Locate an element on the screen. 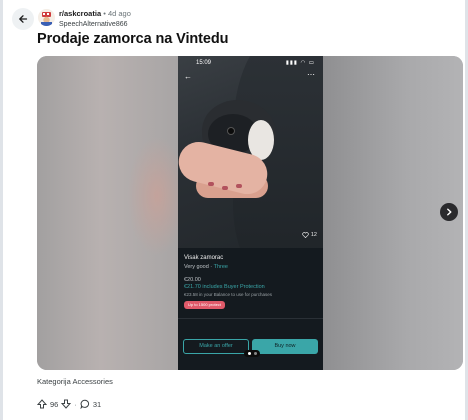 This screenshot has height=420, width=468. back-button is located at coordinates (23, 19).